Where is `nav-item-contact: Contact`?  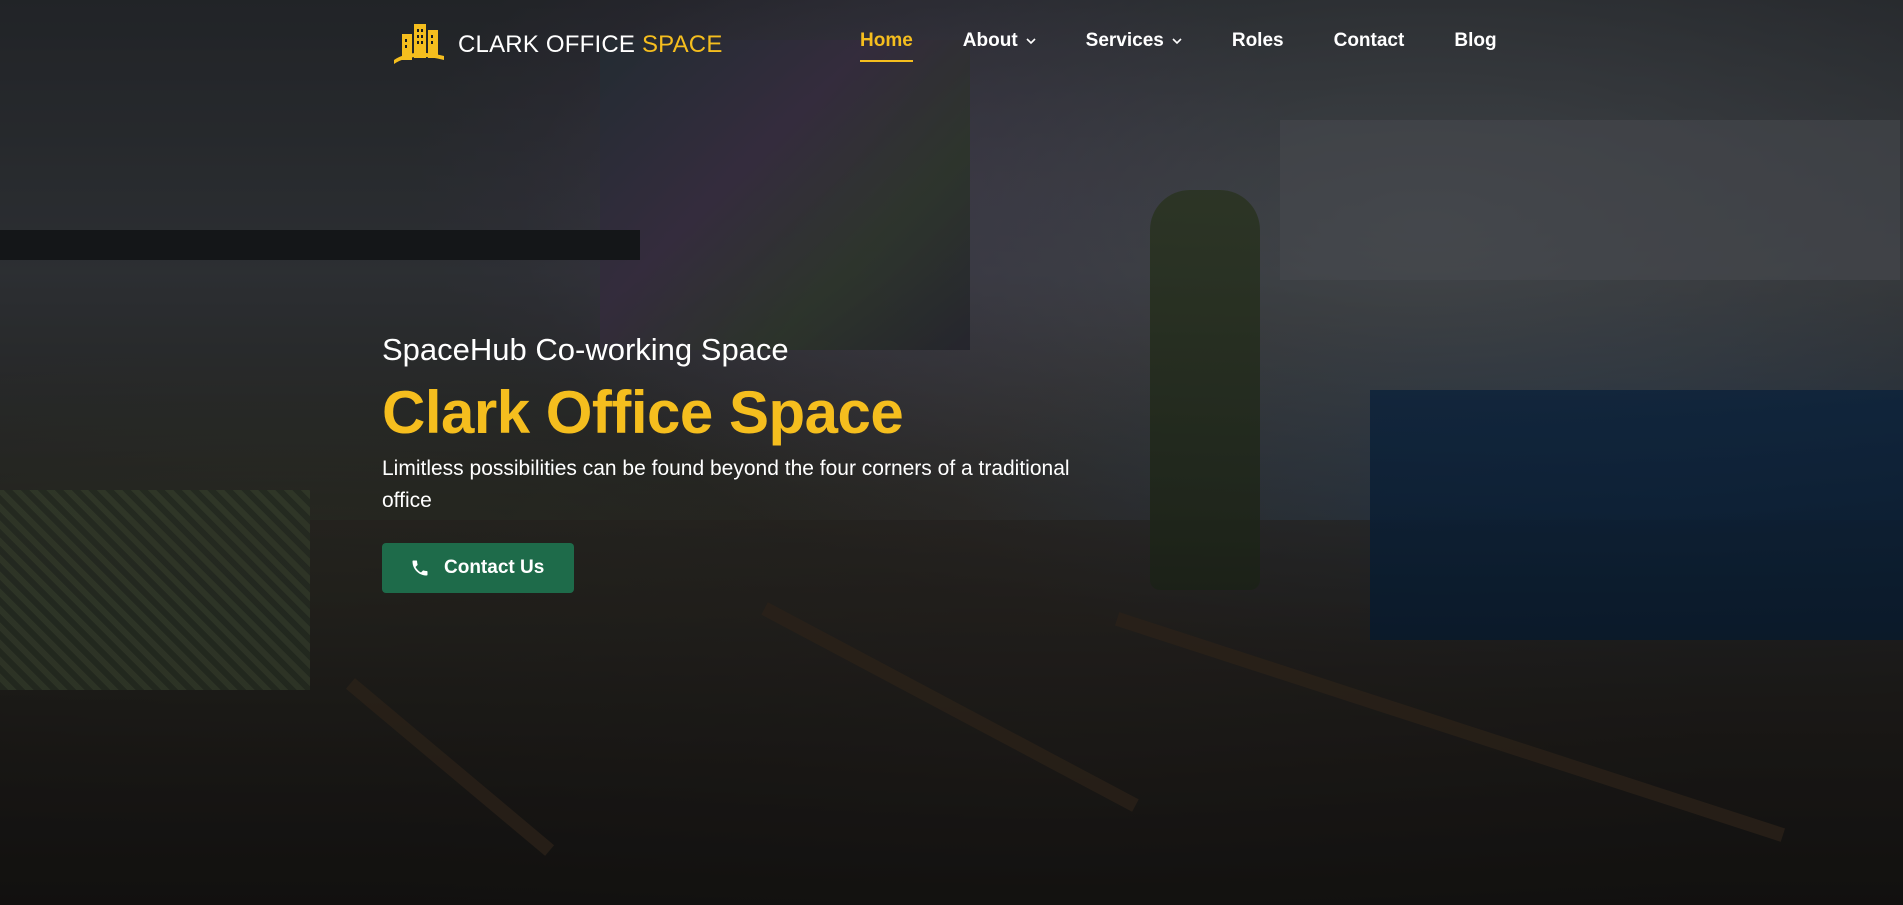 nav-item-contact: Contact is located at coordinates (1369, 41).